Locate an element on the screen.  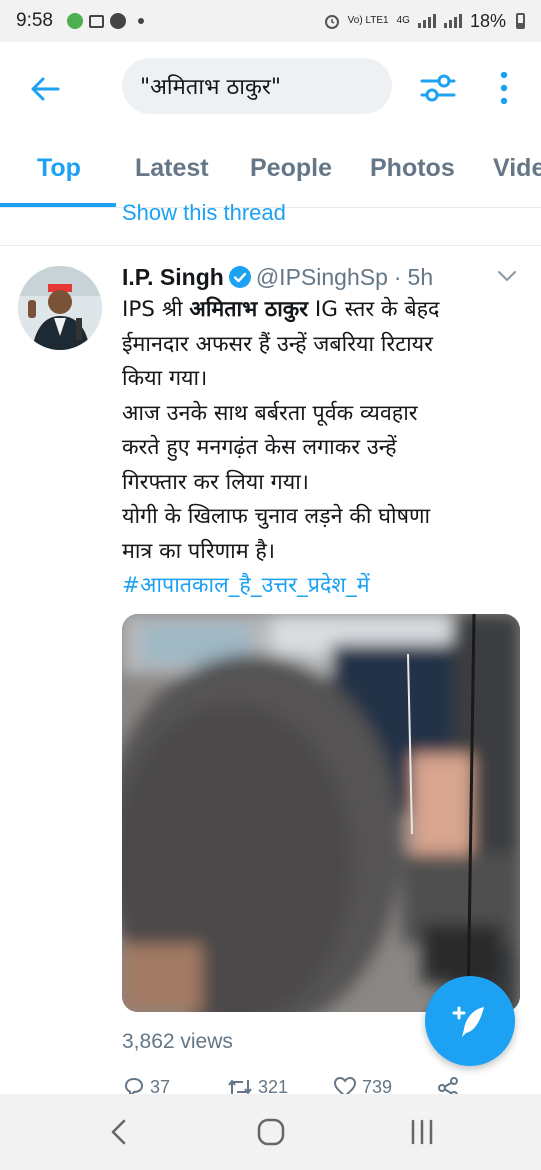
tweet-highlight: अमिताभ ठाकुर is located at coordinates (249, 309).